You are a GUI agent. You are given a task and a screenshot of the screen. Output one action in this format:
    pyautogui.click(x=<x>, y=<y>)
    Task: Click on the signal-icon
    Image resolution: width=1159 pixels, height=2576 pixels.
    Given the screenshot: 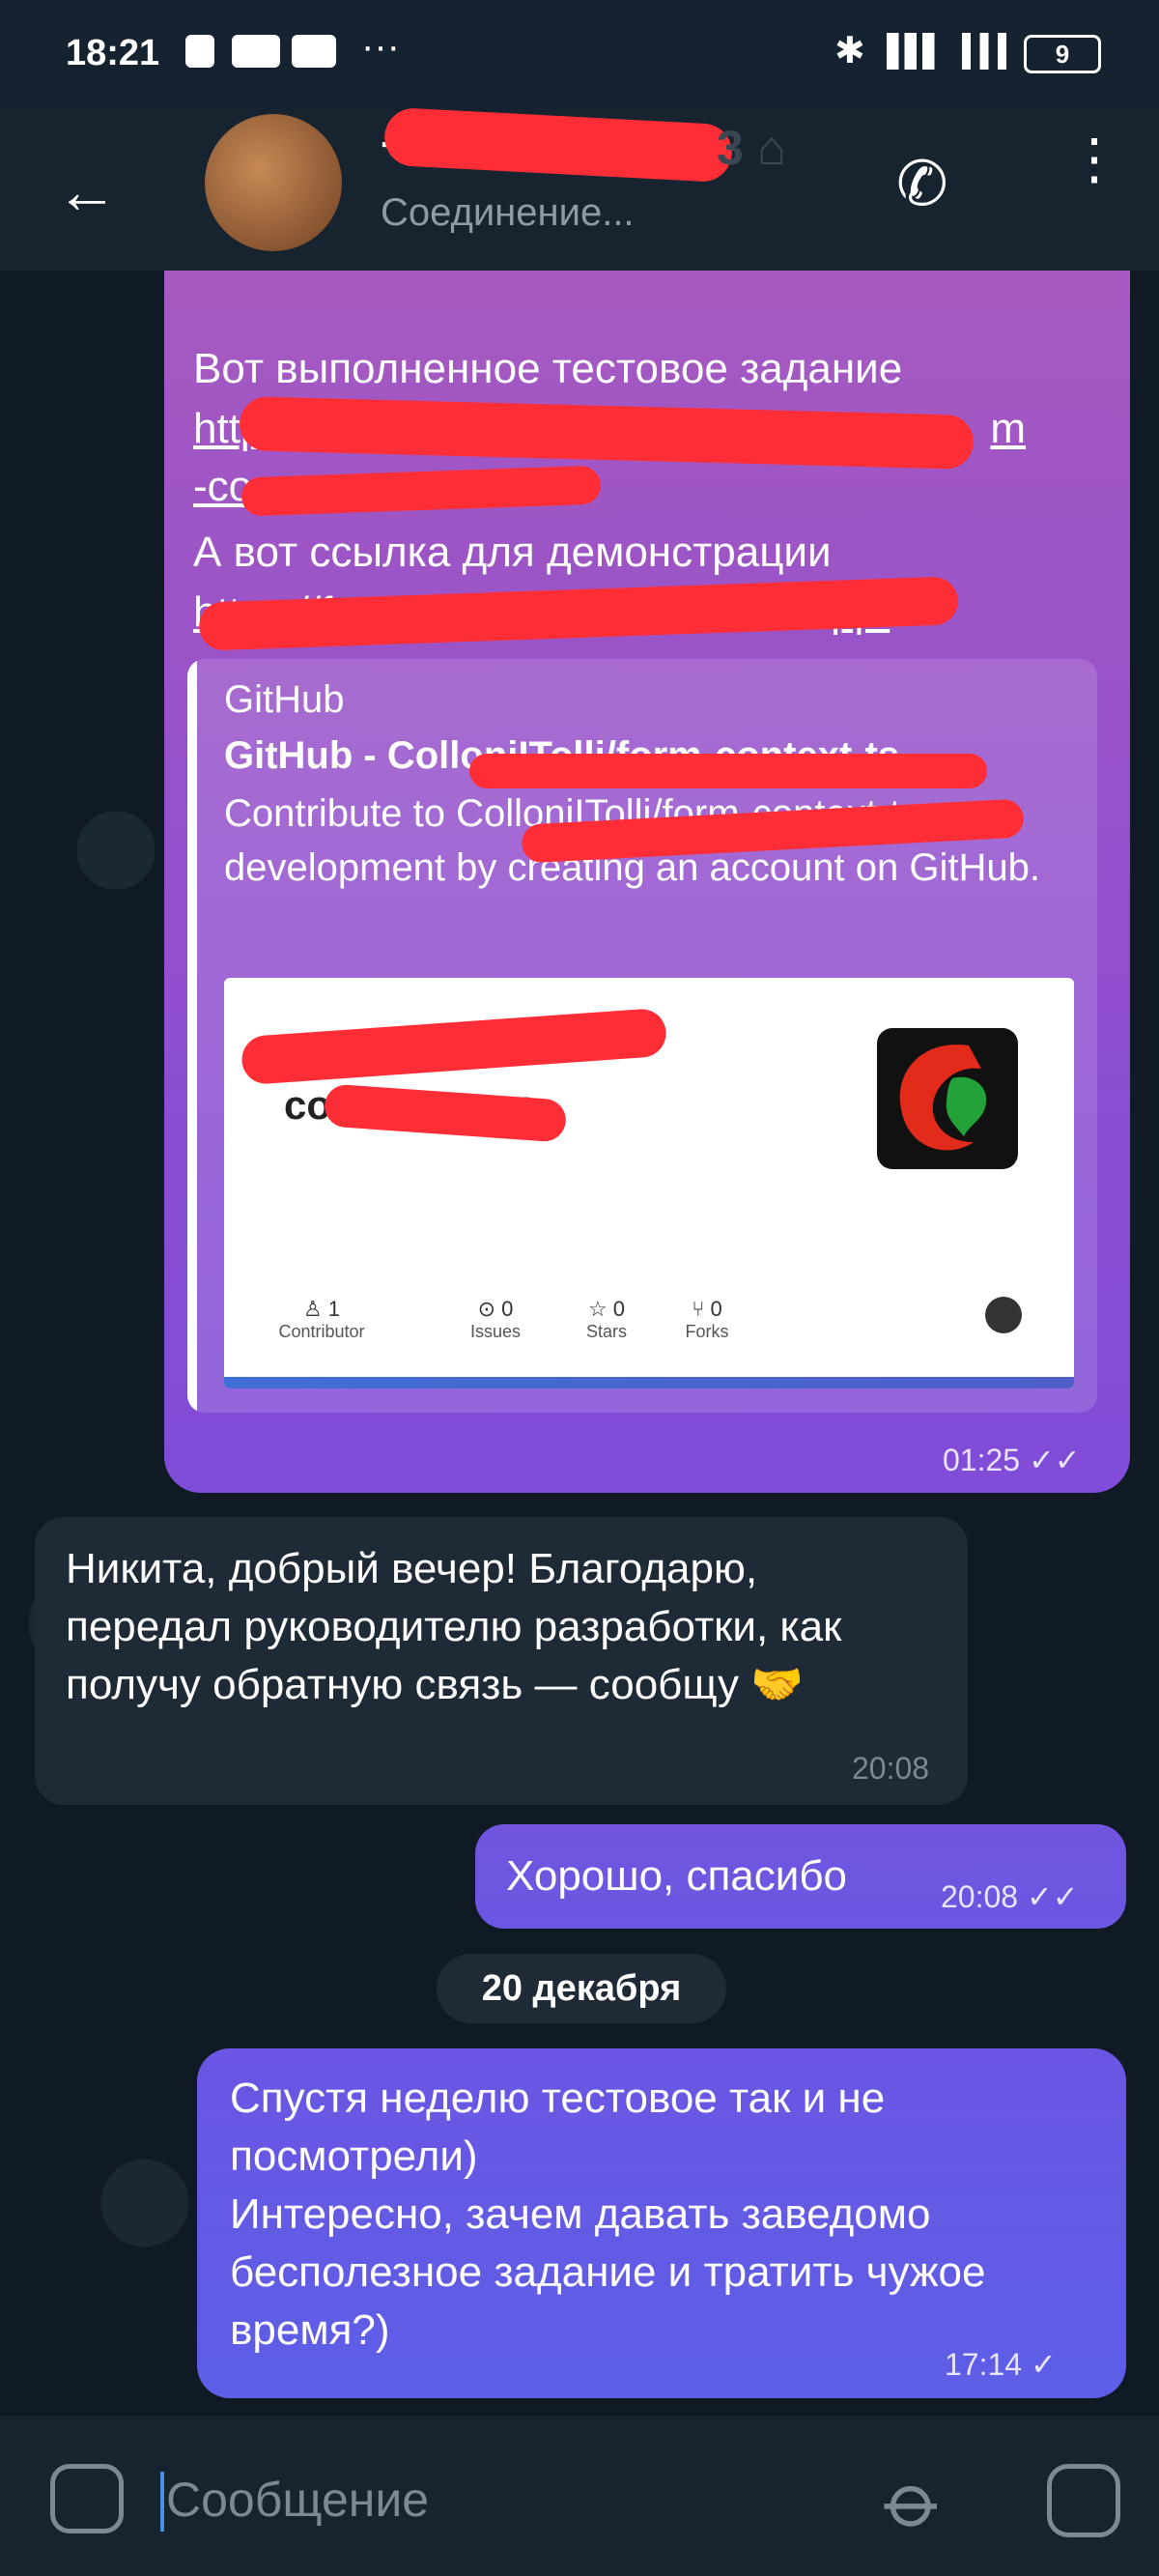 What is the action you would take?
    pyautogui.click(x=984, y=52)
    